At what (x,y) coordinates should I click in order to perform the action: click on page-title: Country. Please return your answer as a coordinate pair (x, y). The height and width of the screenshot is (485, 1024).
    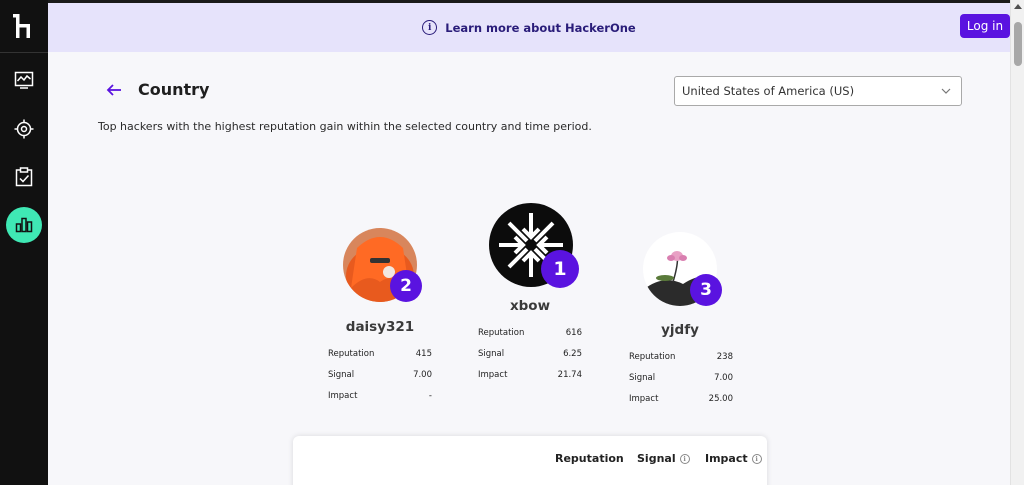
    Looking at the image, I should click on (174, 89).